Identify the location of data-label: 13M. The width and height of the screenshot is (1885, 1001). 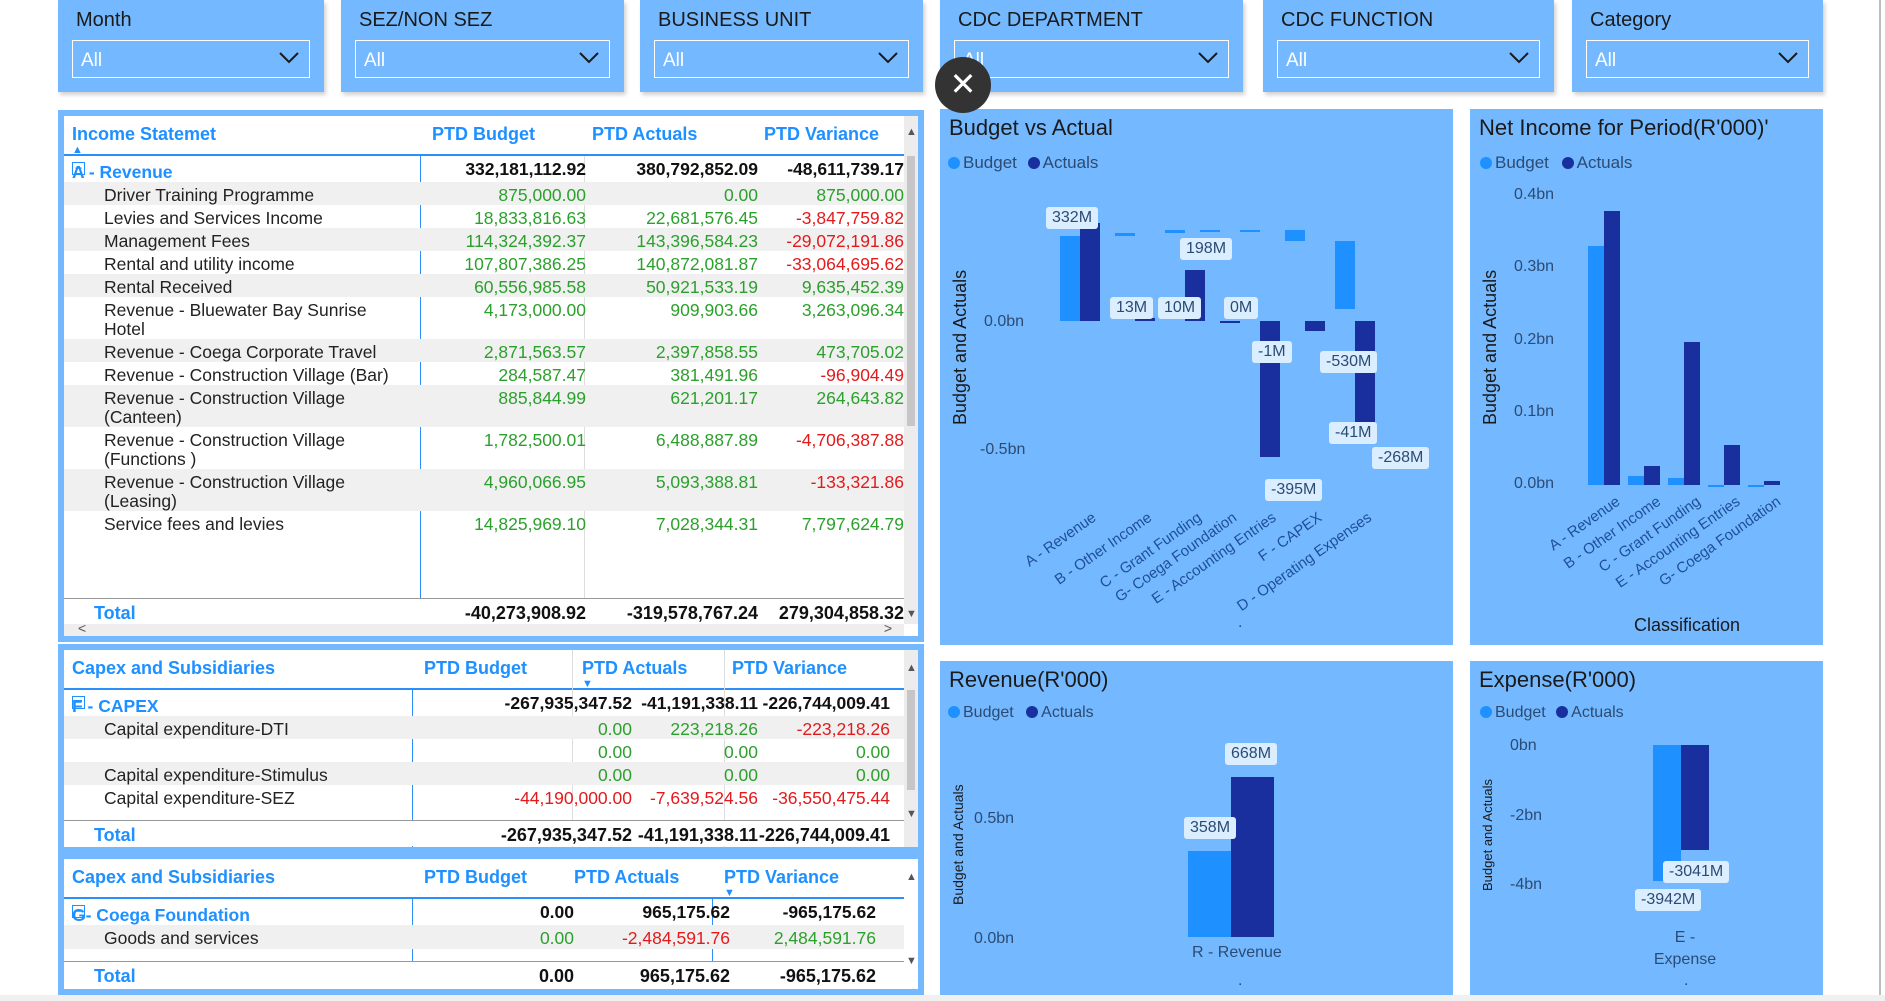
(1132, 308).